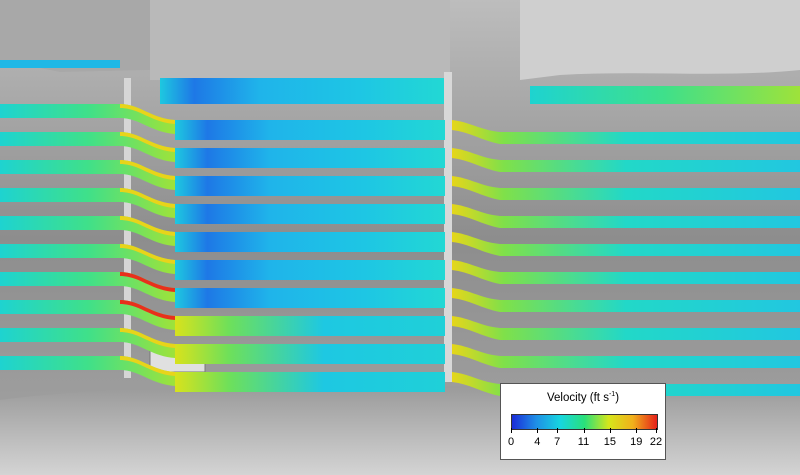 The height and width of the screenshot is (475, 800). I want to click on legend-title: Velocity (ft s-1), so click(583, 397).